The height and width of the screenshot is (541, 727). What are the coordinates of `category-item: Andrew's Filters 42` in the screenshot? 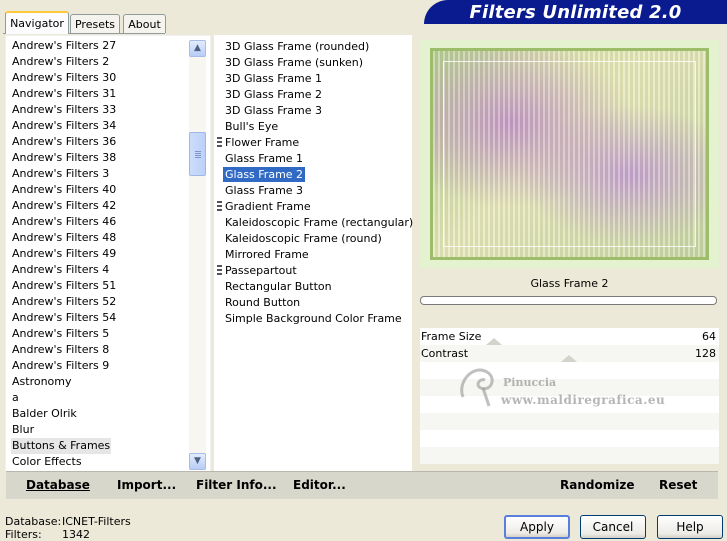 It's located at (64, 206).